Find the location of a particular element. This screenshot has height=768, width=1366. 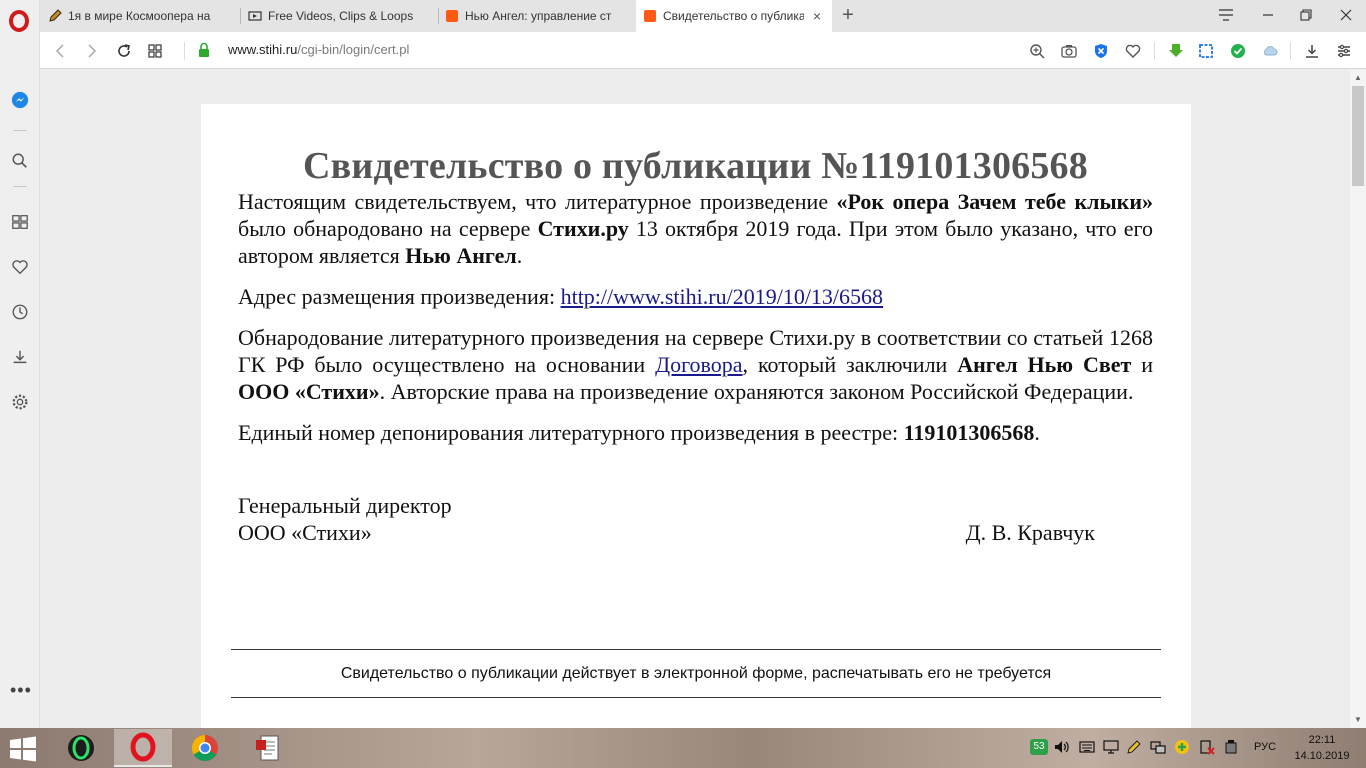

display-icon is located at coordinates (1111, 747).